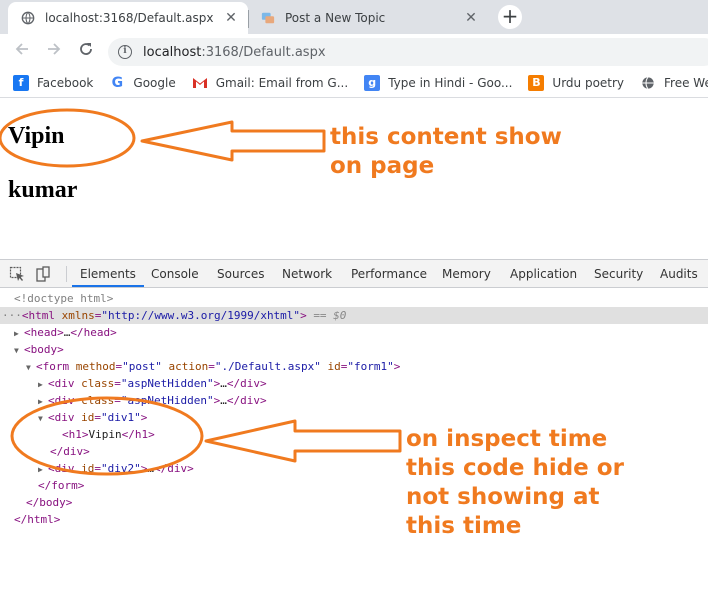 This screenshot has height=604, width=708. What do you see at coordinates (679, 273) in the screenshot?
I see `tab-audits: Audits` at bounding box center [679, 273].